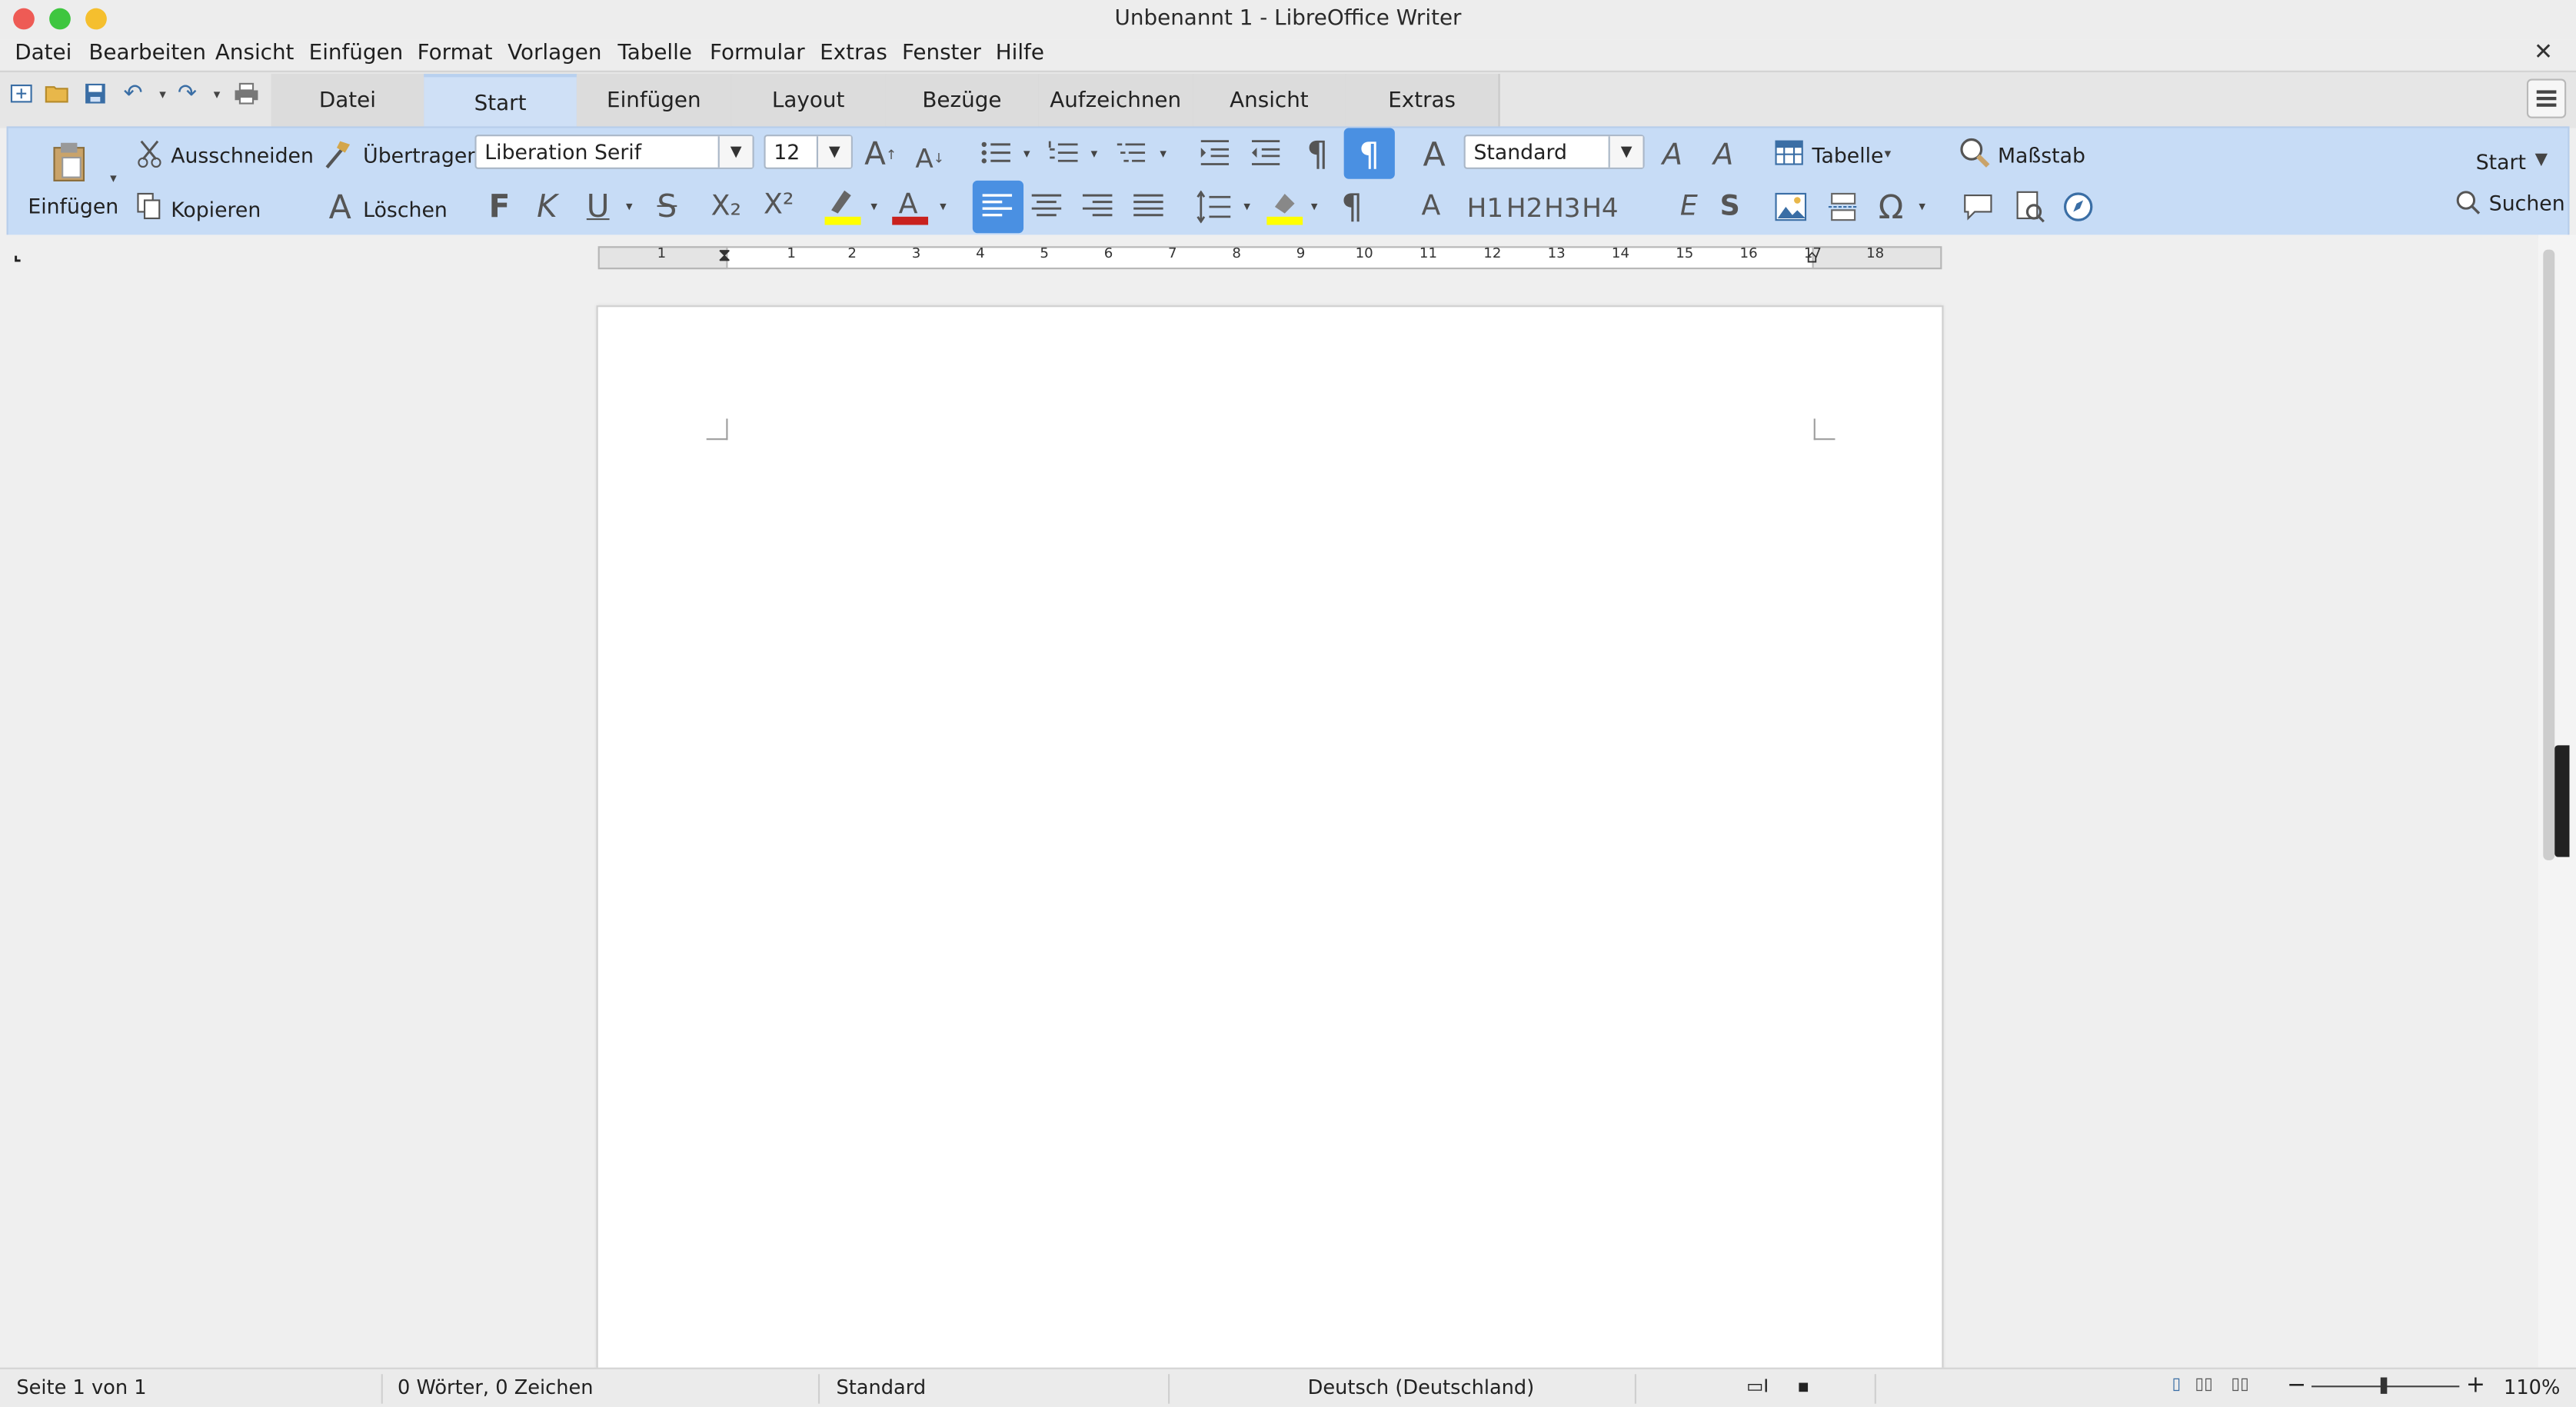 The image size is (2576, 1407). Describe the element at coordinates (2296, 1385) in the screenshot. I see `zoom-out-icon: −` at that location.